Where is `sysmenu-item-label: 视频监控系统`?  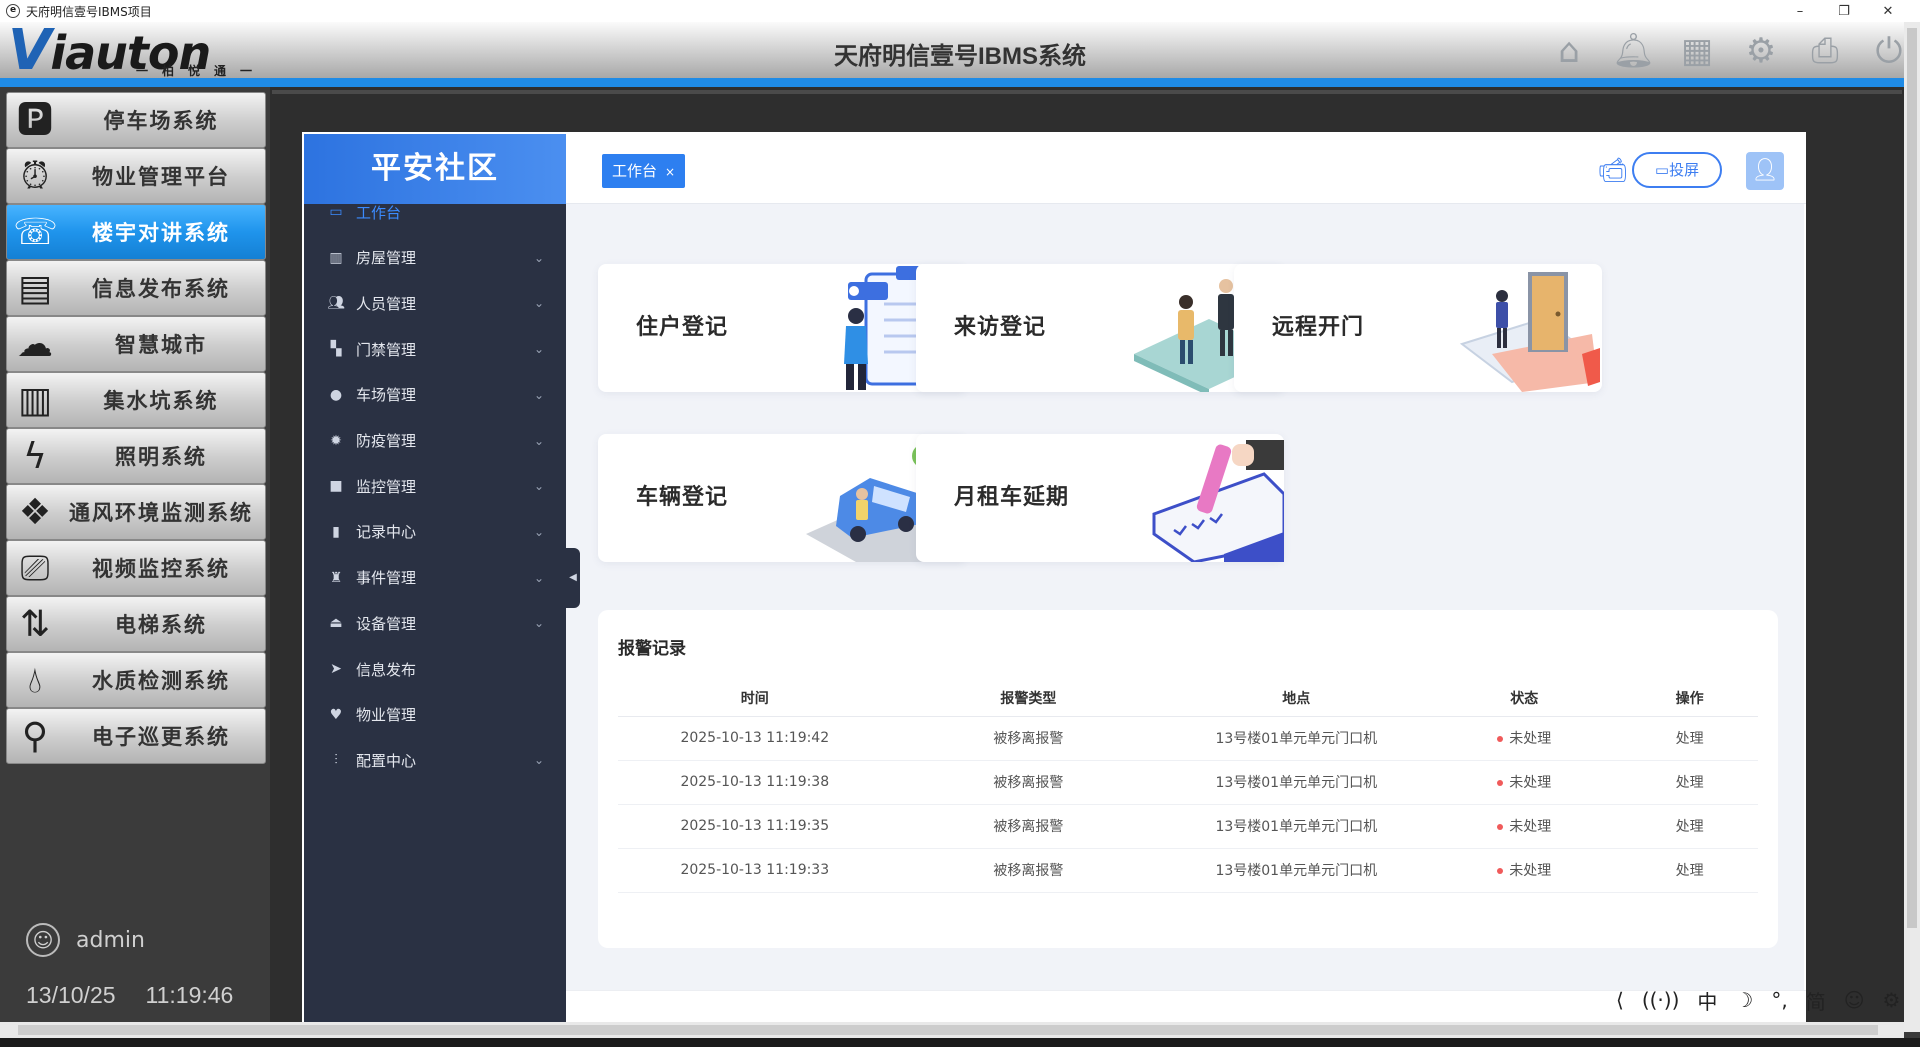
sysmenu-item-label: 视频监控系统 is located at coordinates (161, 568).